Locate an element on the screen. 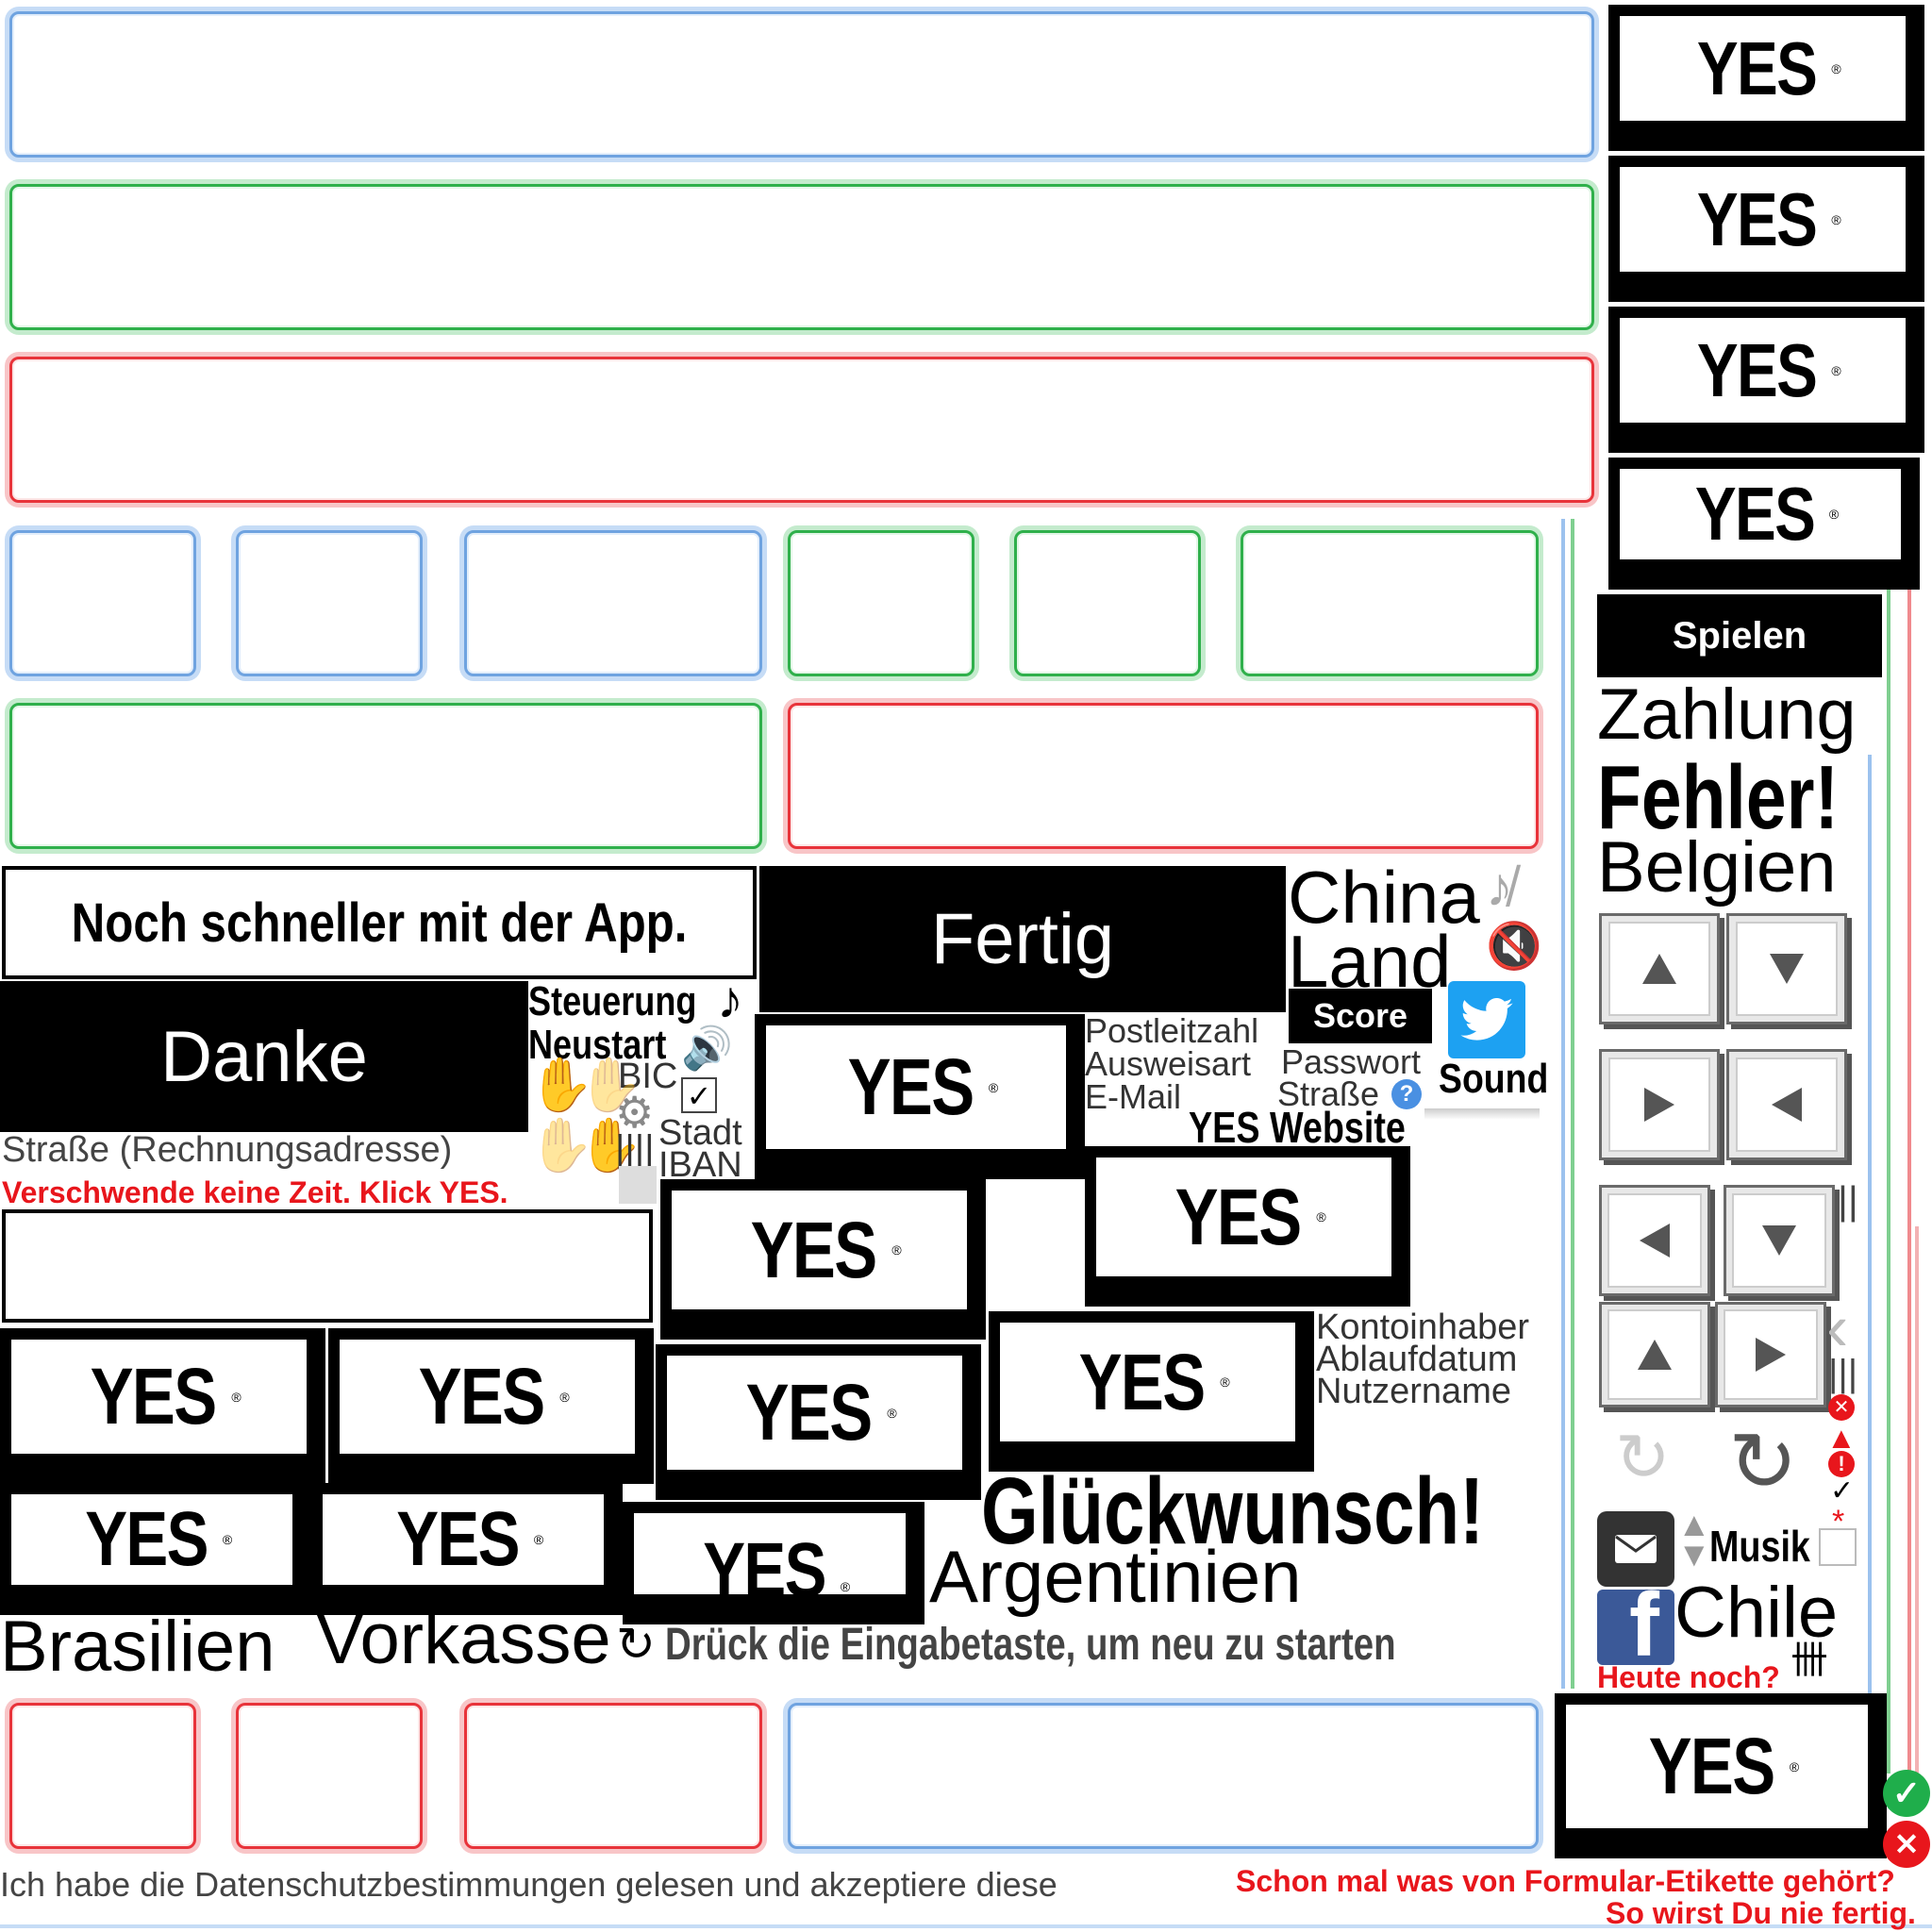 The width and height of the screenshot is (1932, 1932). tally-five-icon: 卌 is located at coordinates (1809, 1660).